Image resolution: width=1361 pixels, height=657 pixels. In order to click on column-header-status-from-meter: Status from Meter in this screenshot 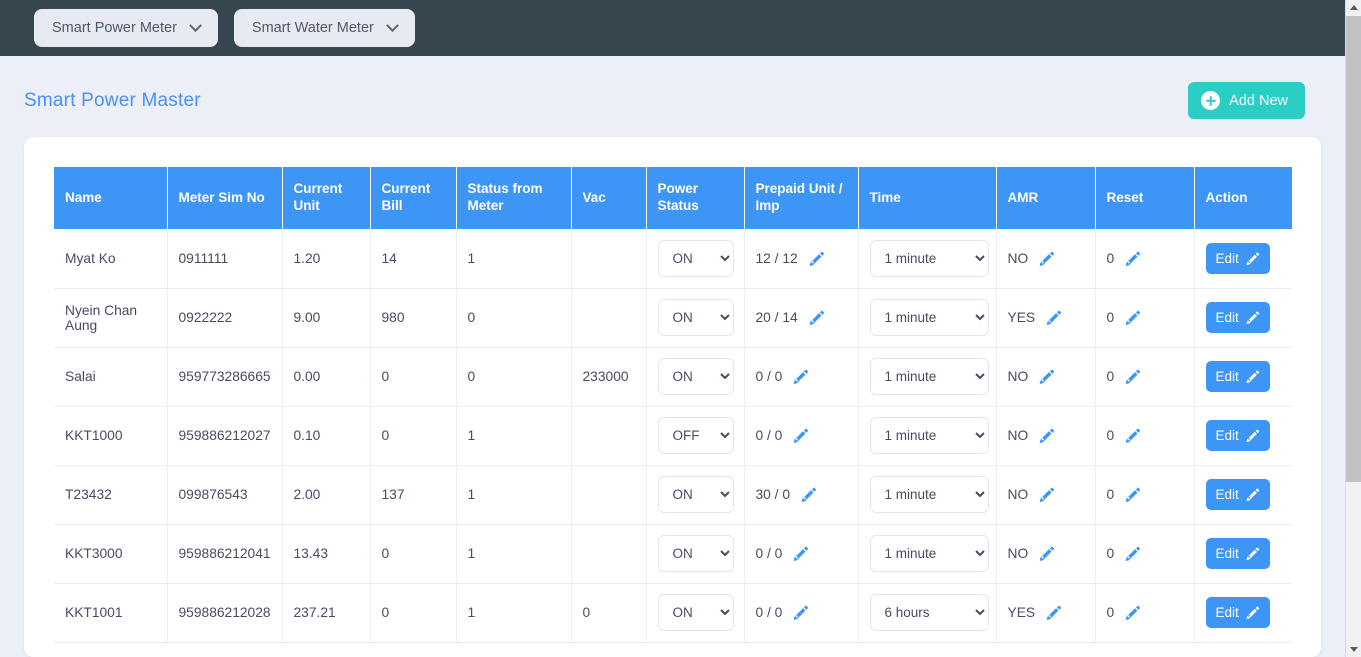, I will do `click(514, 198)`.